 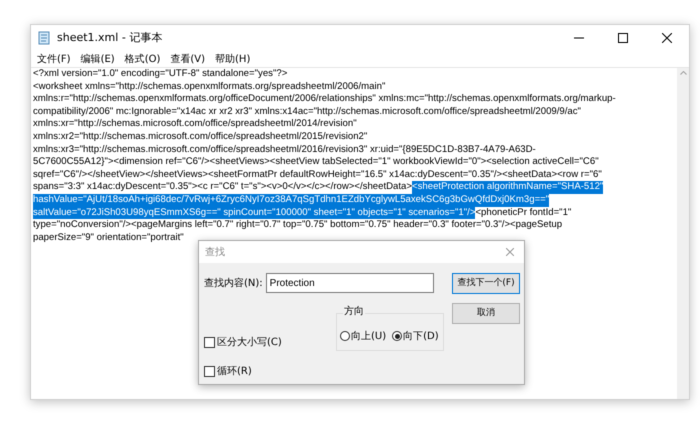 I want to click on maximize-icon, so click(x=623, y=38).